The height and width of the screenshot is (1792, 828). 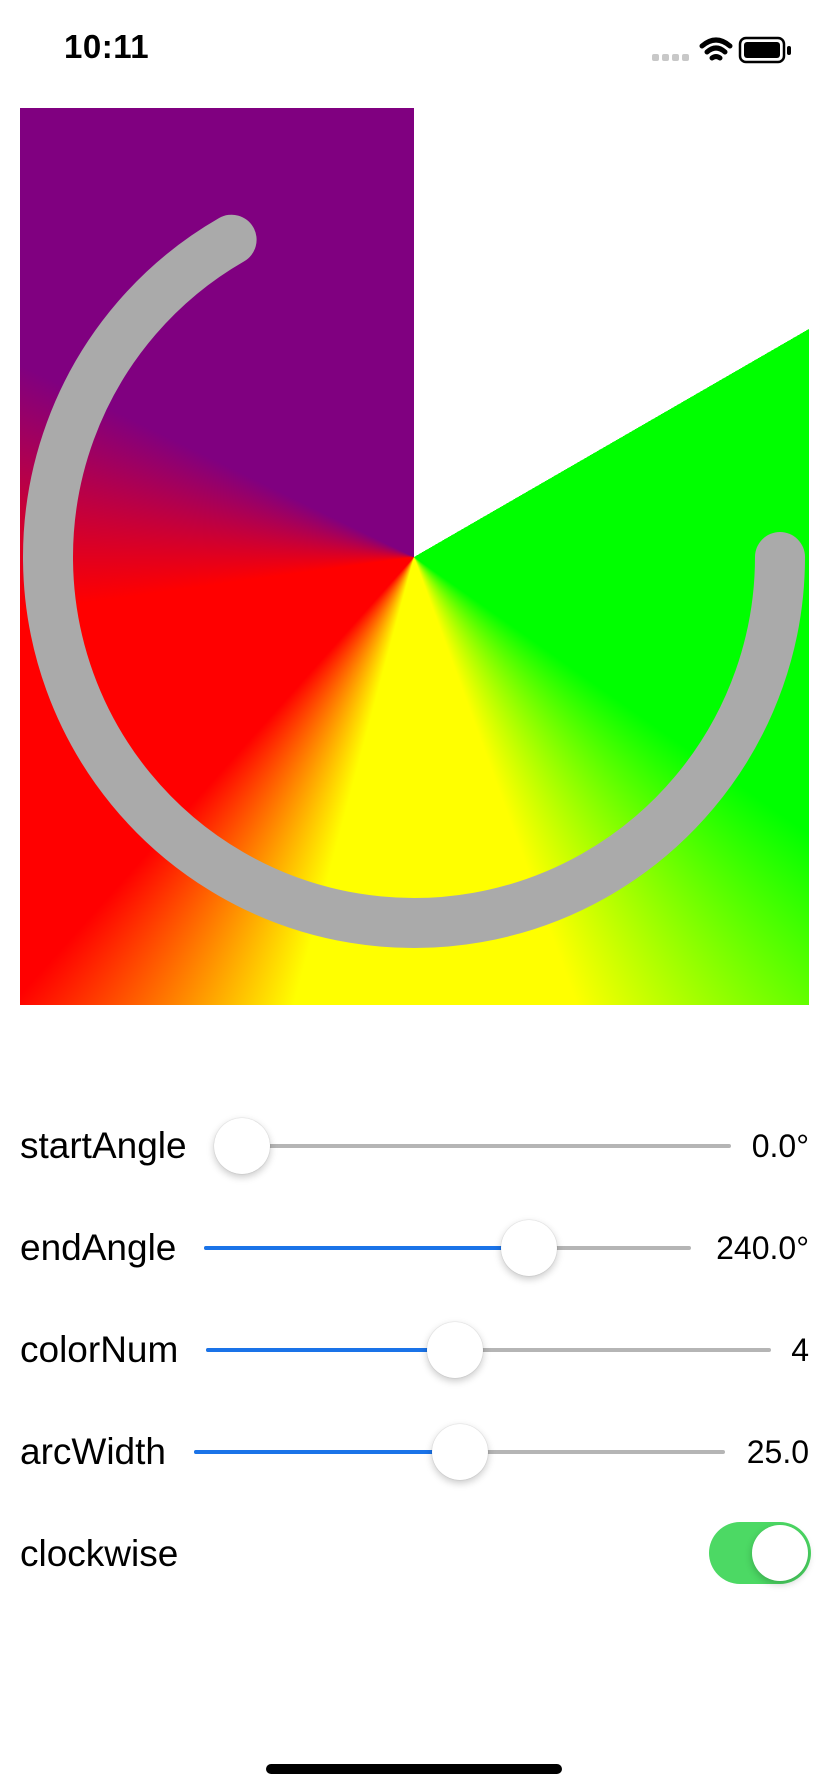 I want to click on color-num-slider, so click(x=488, y=1350).